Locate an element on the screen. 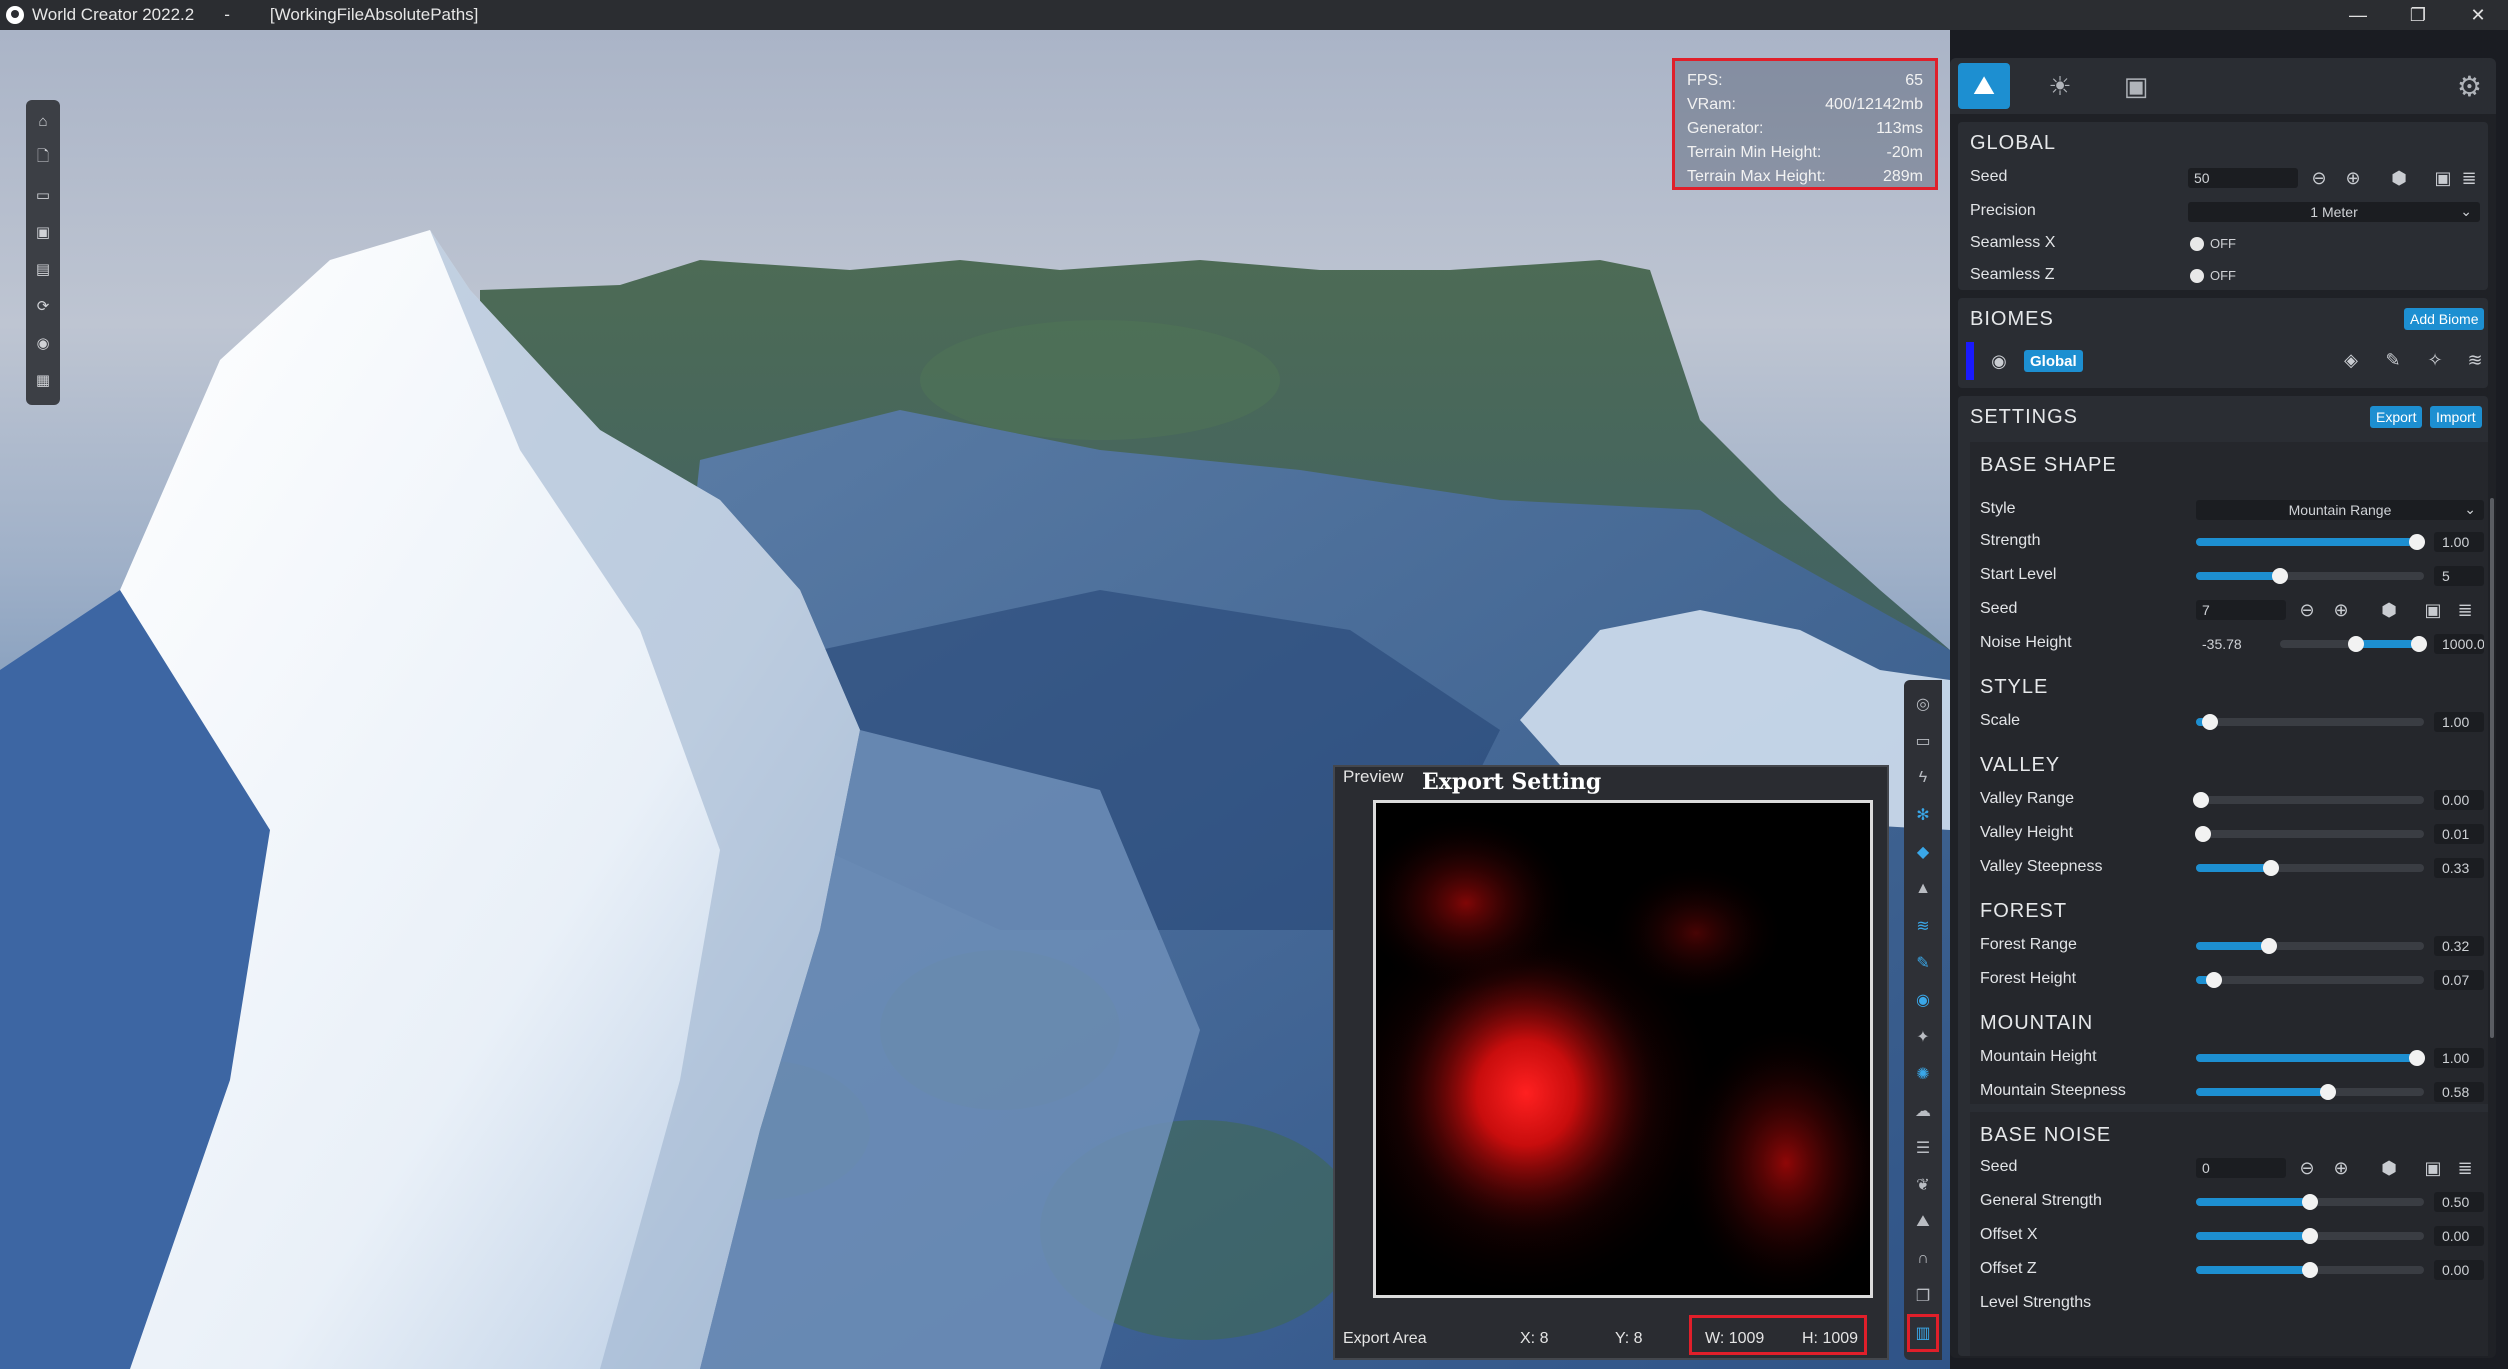  magic-wand-icon: ✧ is located at coordinates (2435, 360).